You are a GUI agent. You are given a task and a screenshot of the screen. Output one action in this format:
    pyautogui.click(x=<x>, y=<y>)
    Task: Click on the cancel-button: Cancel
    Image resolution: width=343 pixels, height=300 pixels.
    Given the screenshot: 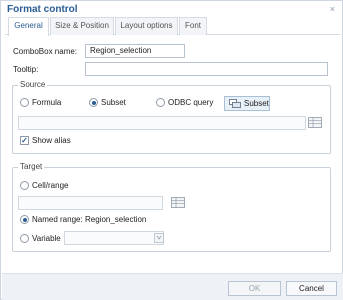 What is the action you would take?
    pyautogui.click(x=311, y=288)
    